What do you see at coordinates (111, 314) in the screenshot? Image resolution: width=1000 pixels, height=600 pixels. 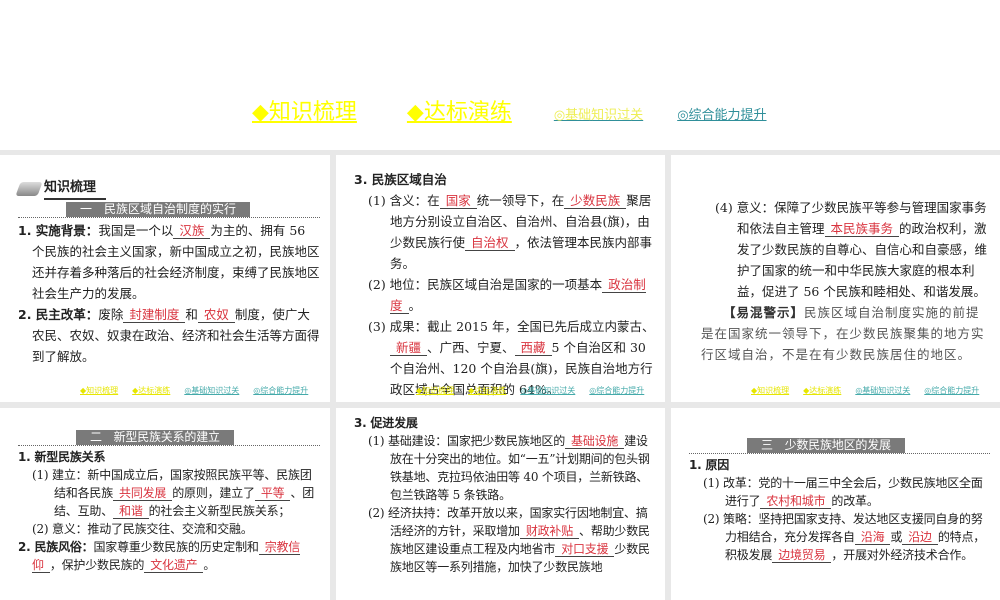 I see `text: 废除` at bounding box center [111, 314].